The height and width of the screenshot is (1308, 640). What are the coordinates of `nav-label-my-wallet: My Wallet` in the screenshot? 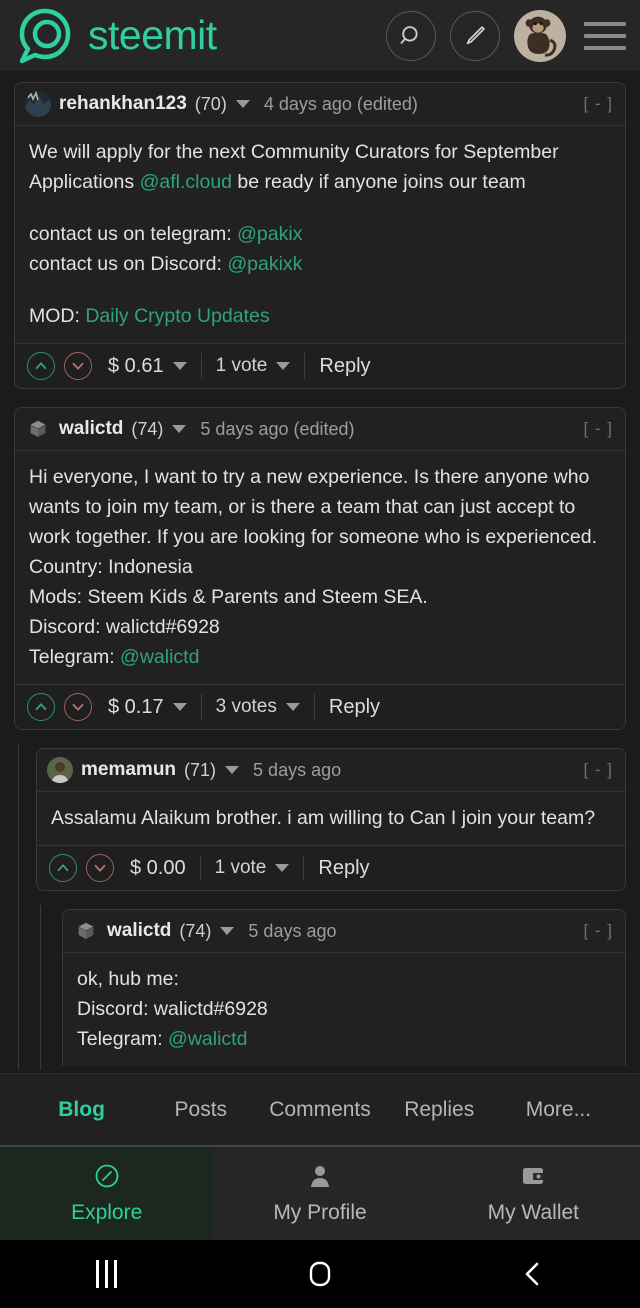 It's located at (533, 1212).